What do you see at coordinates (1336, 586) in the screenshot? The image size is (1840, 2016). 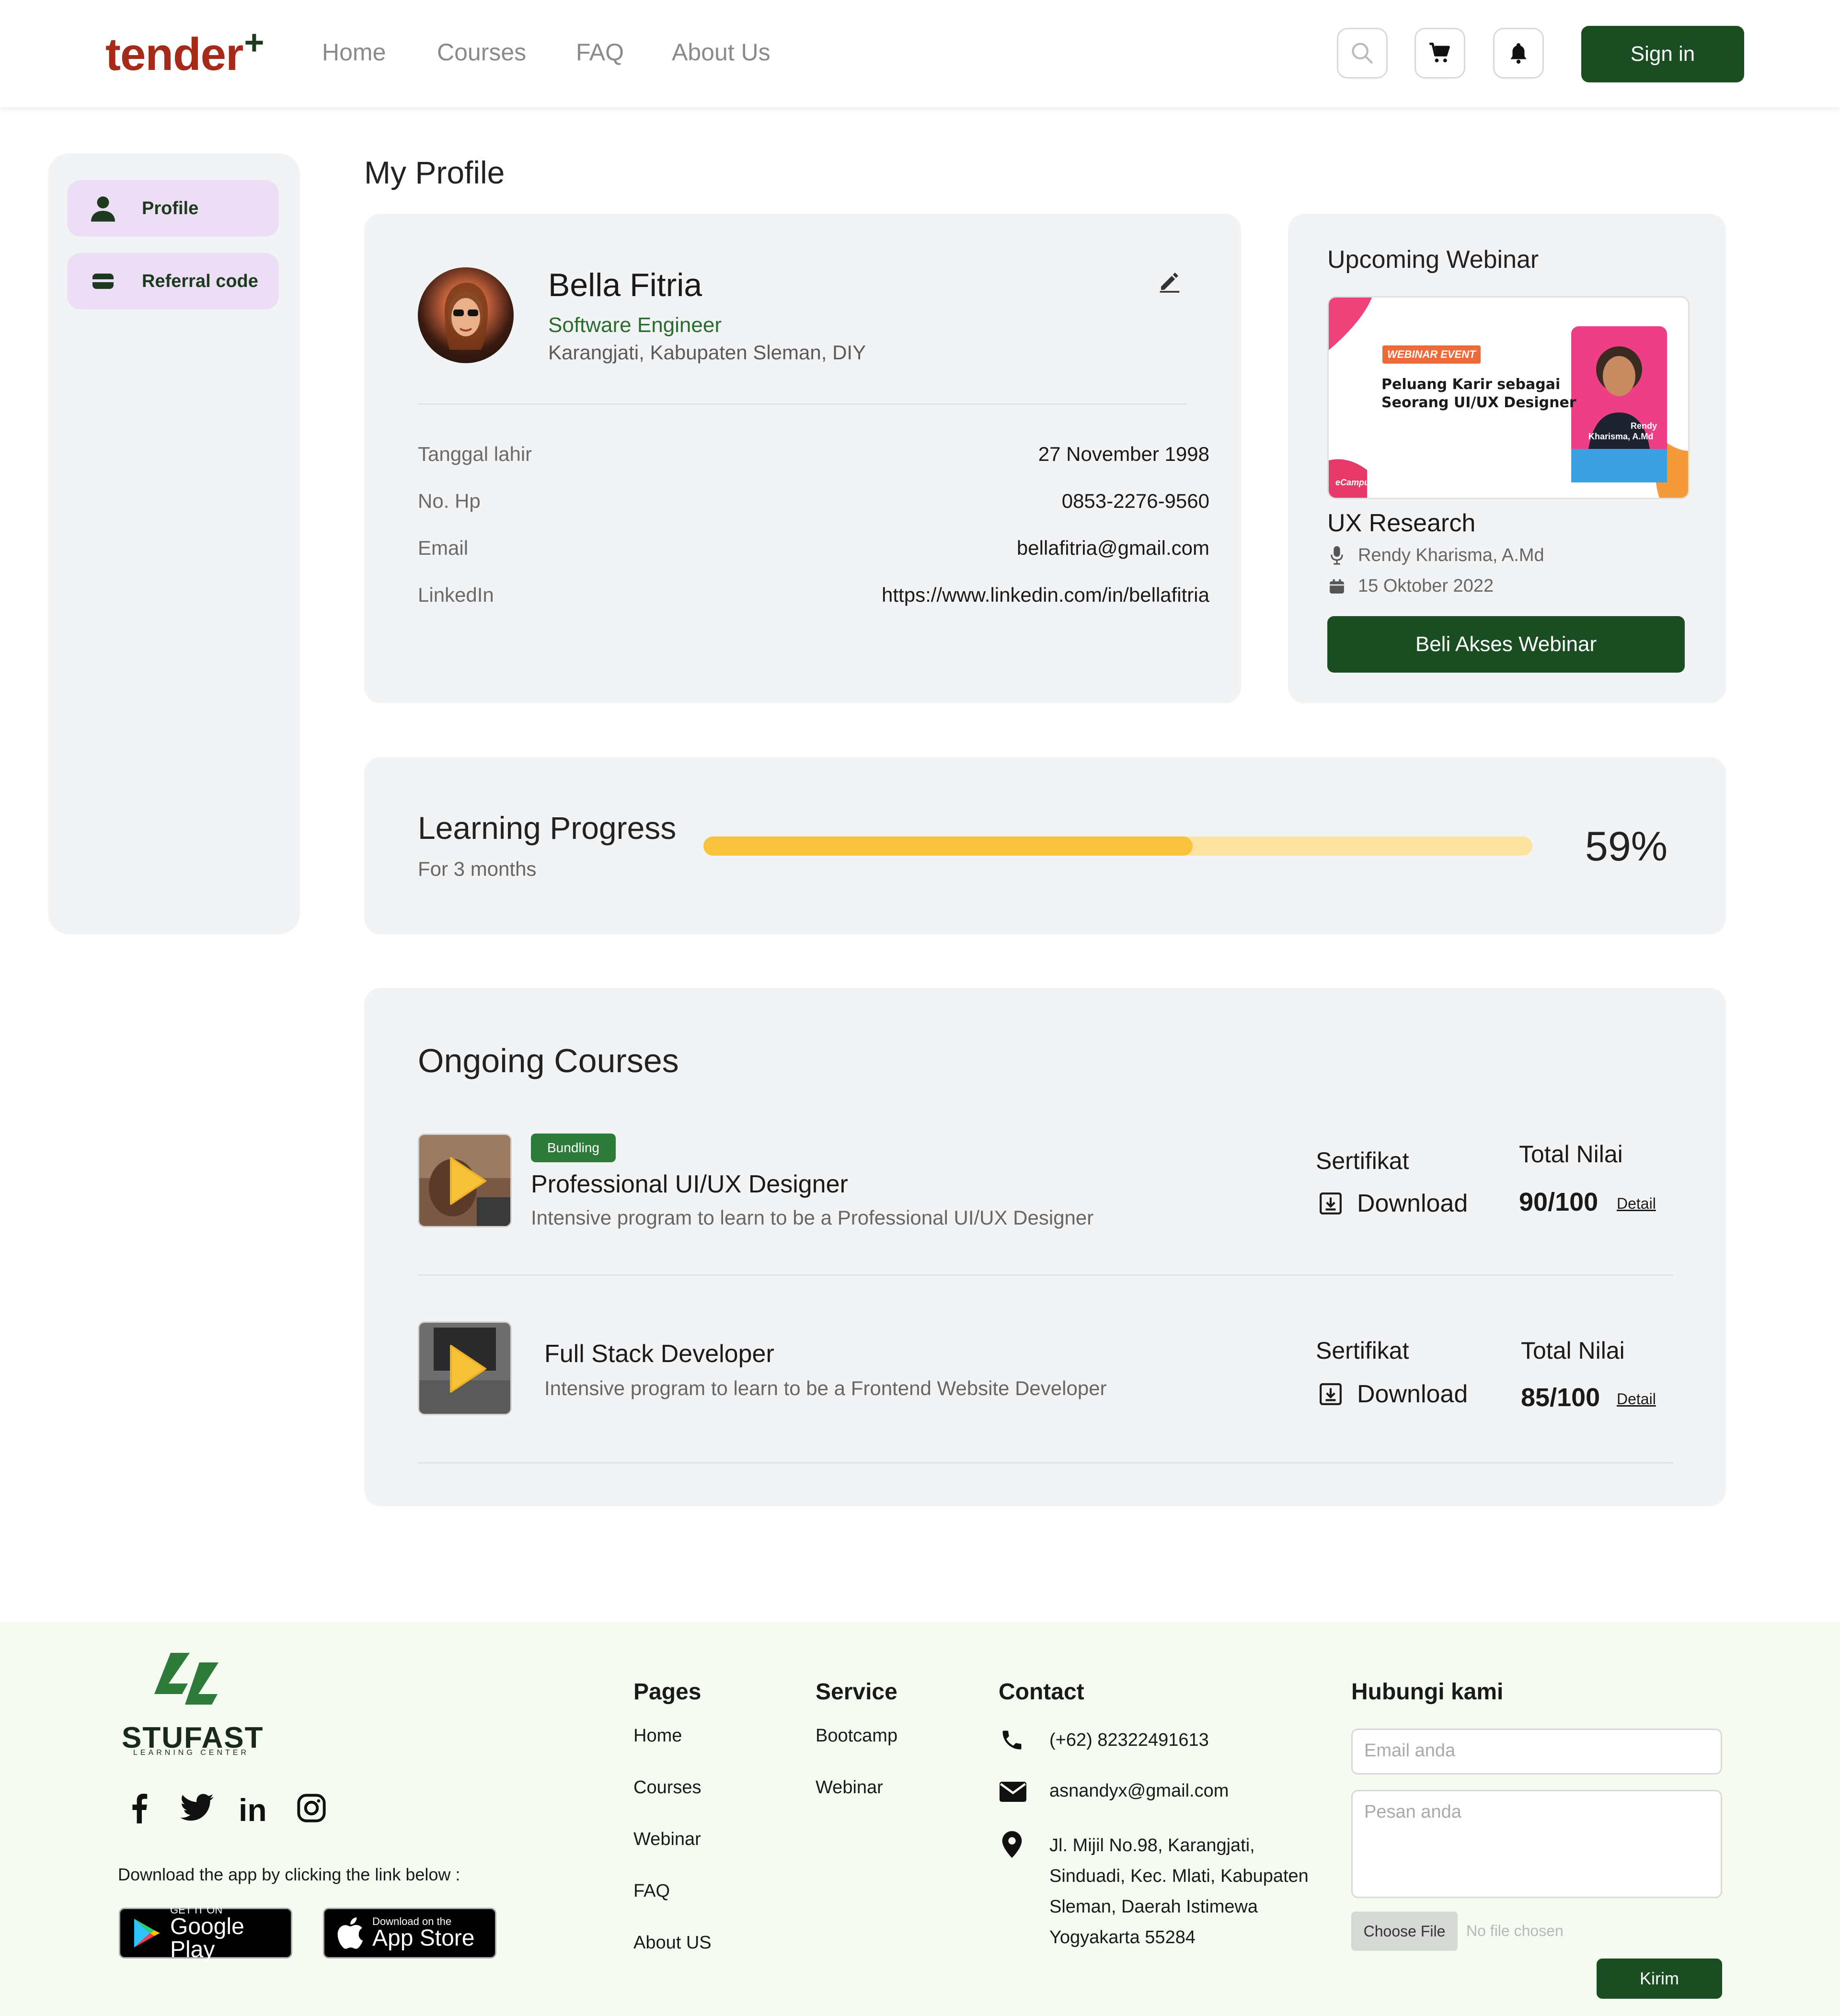 I see `calendar-icon` at bounding box center [1336, 586].